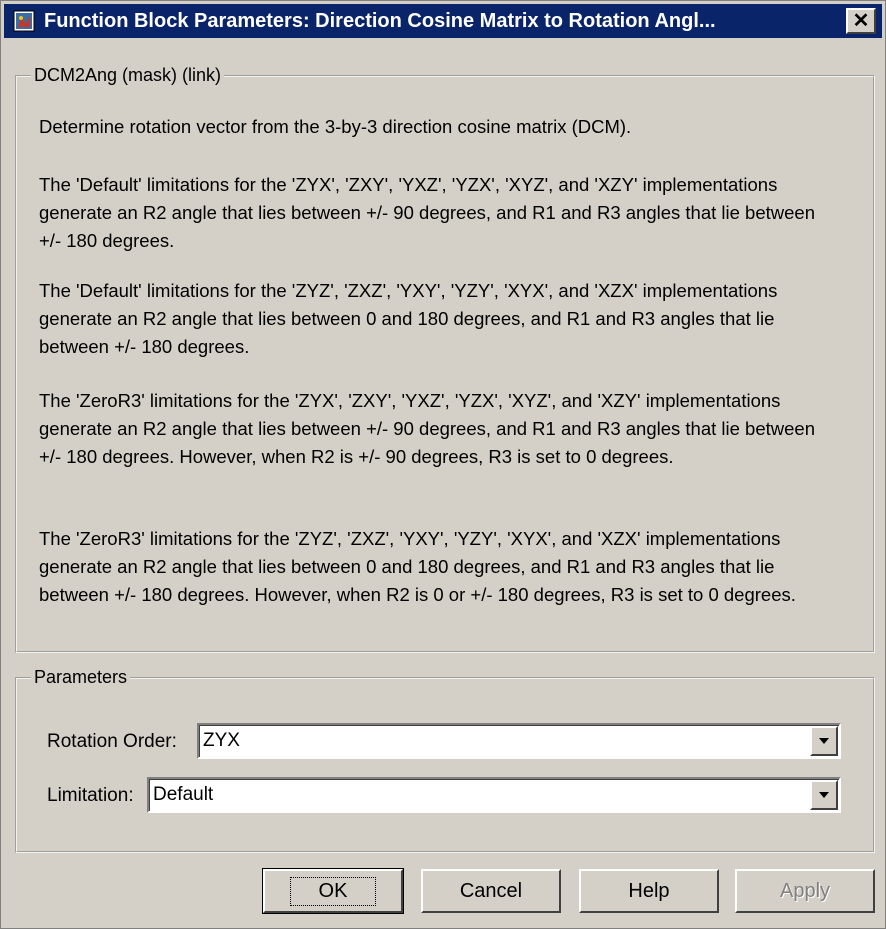 This screenshot has height=929, width=886. I want to click on close-button: ✕, so click(861, 21).